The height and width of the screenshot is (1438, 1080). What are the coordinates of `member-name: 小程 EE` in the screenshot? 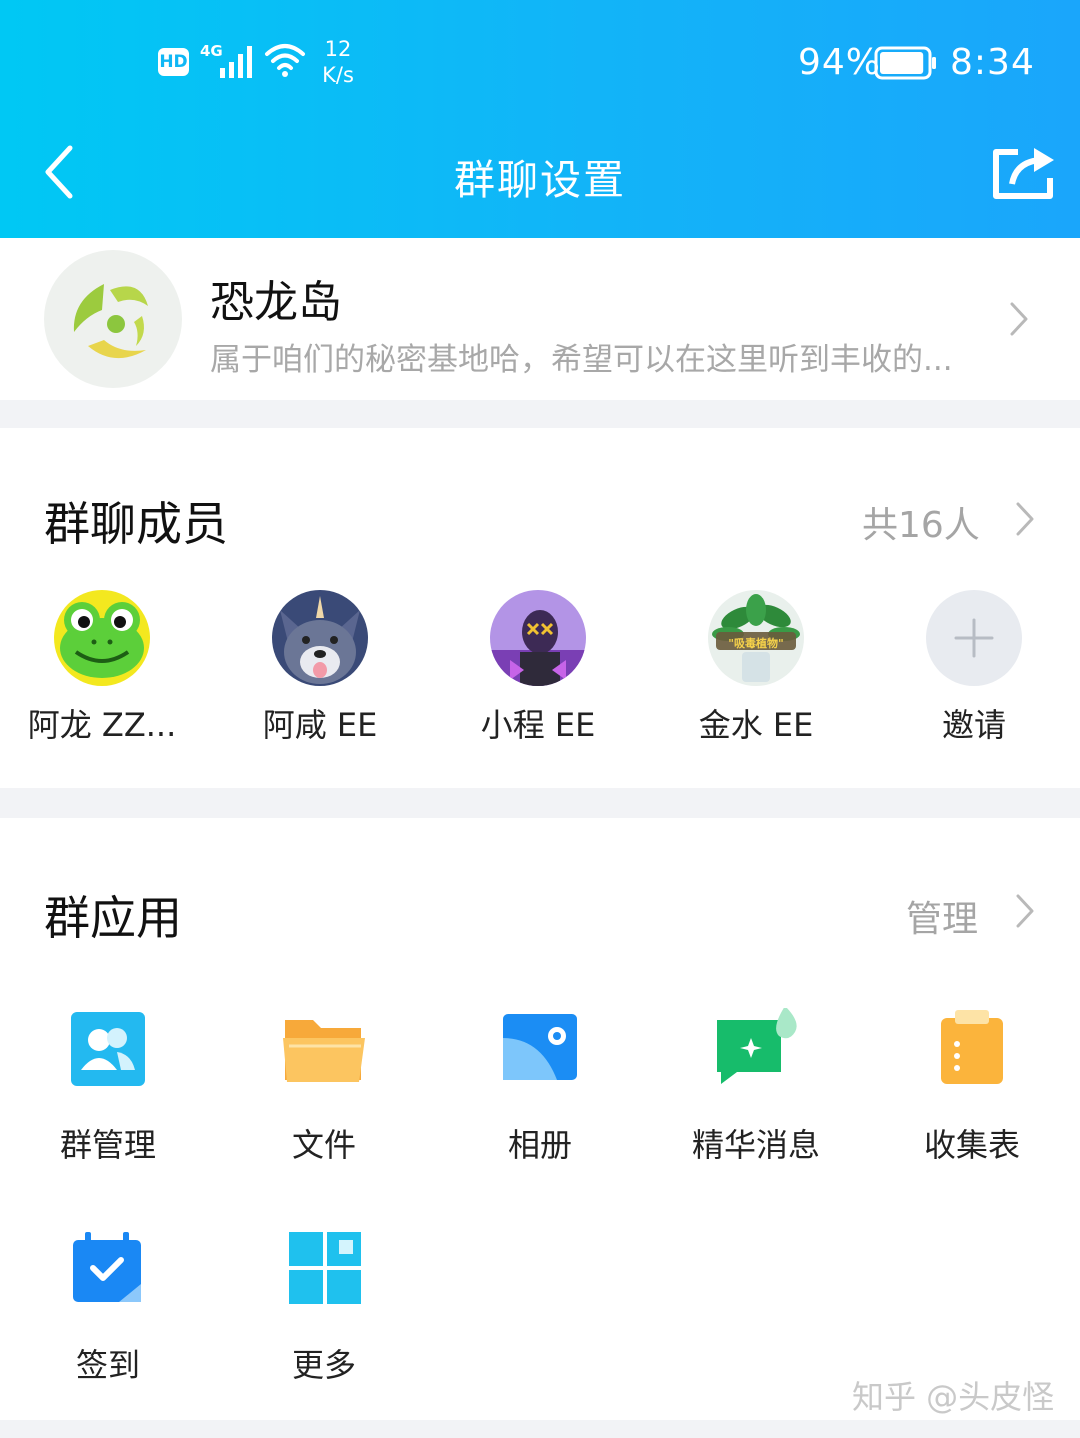 It's located at (538, 725).